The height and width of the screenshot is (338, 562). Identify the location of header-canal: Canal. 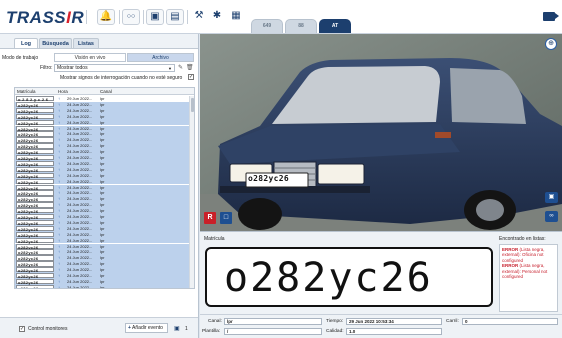
(106, 91).